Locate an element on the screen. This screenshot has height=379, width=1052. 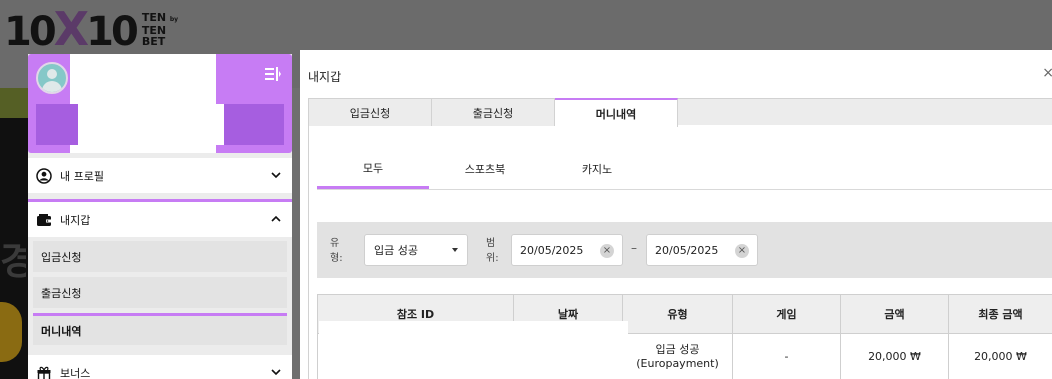
redacted-cells is located at coordinates (473, 350).